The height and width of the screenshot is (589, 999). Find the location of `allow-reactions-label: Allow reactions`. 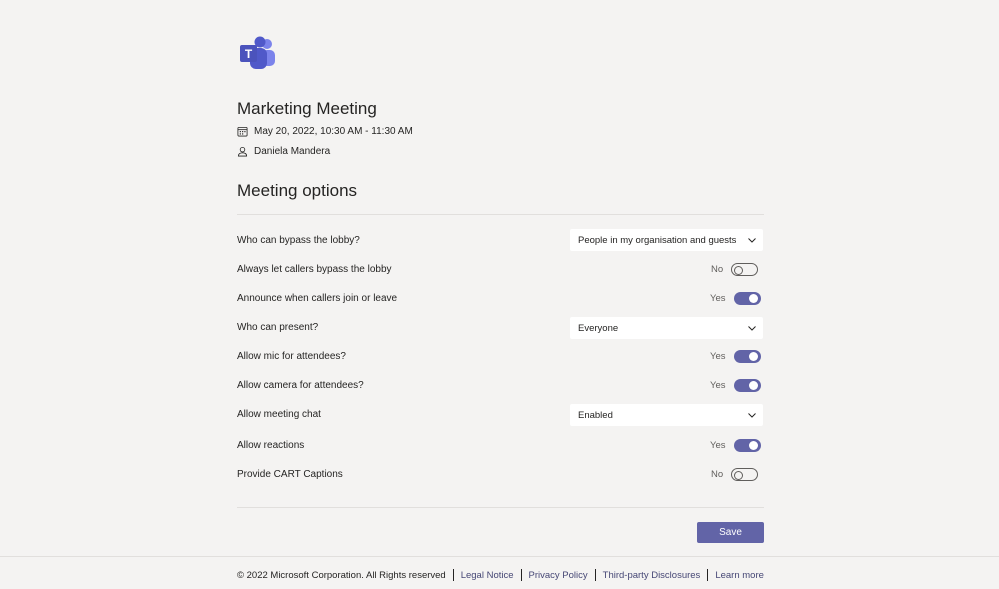

allow-reactions-label: Allow reactions is located at coordinates (271, 445).